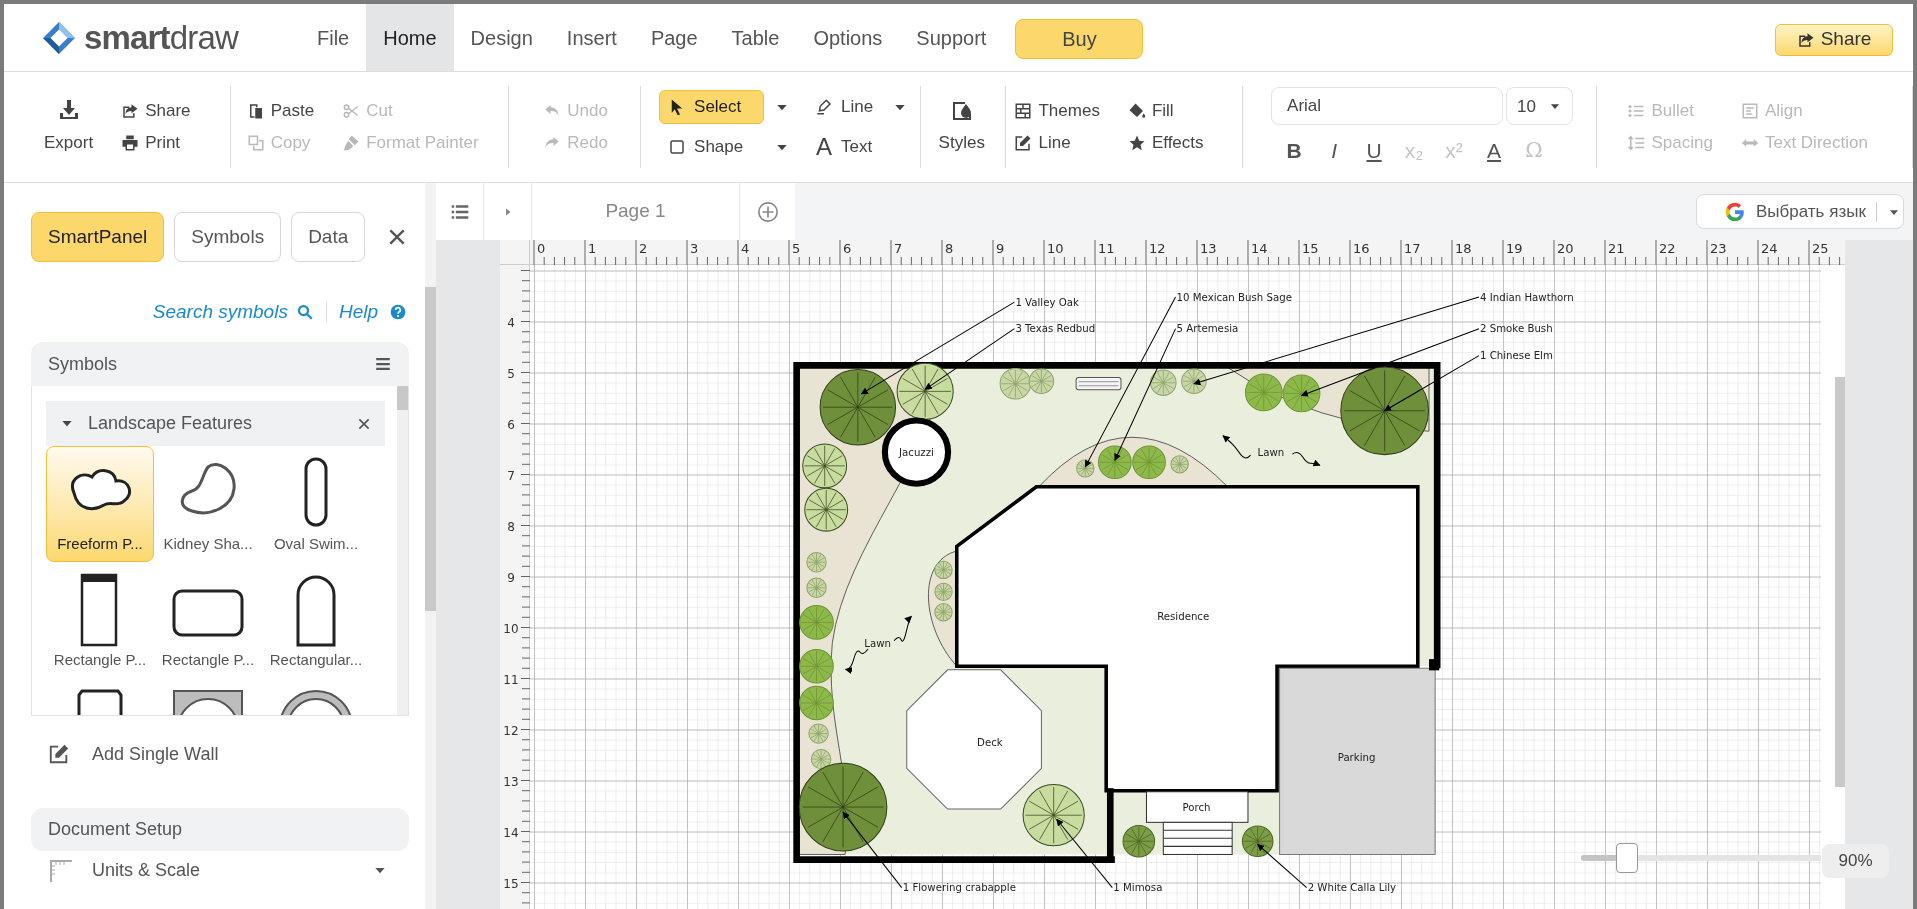  What do you see at coordinates (1718, 248) in the screenshot?
I see `ruler-number: 23` at bounding box center [1718, 248].